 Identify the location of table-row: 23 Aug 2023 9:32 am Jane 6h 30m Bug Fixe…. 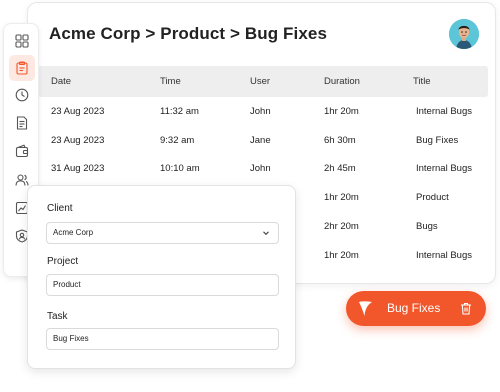
(263, 149).